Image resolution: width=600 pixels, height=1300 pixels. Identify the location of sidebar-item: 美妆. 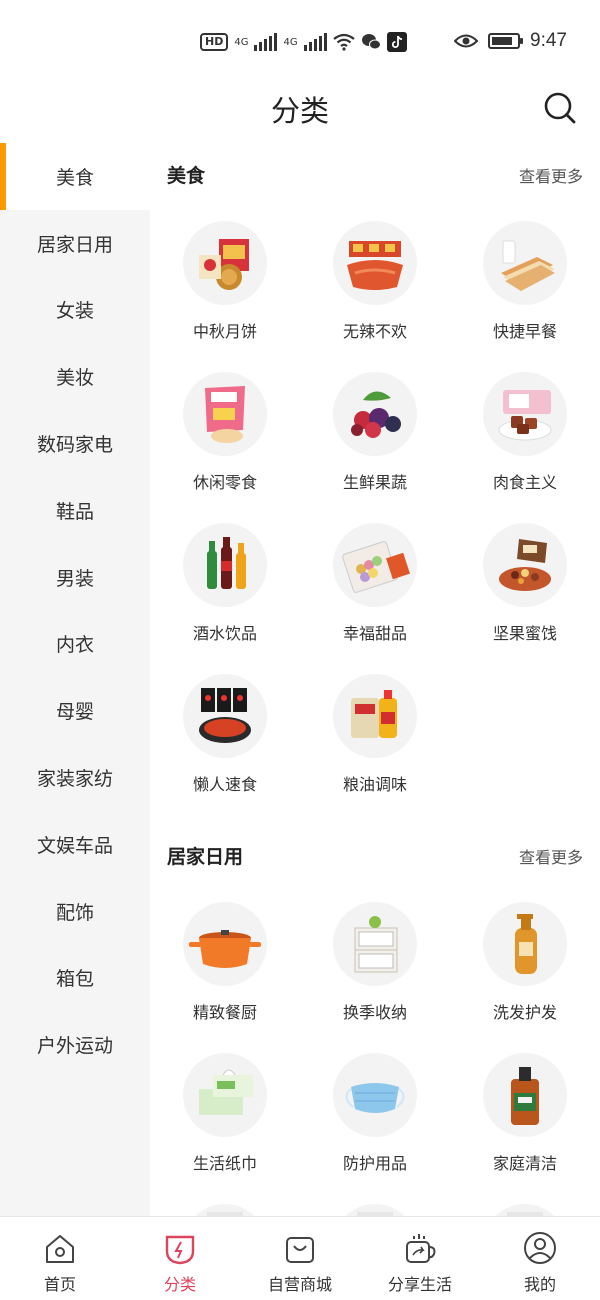
(75, 376).